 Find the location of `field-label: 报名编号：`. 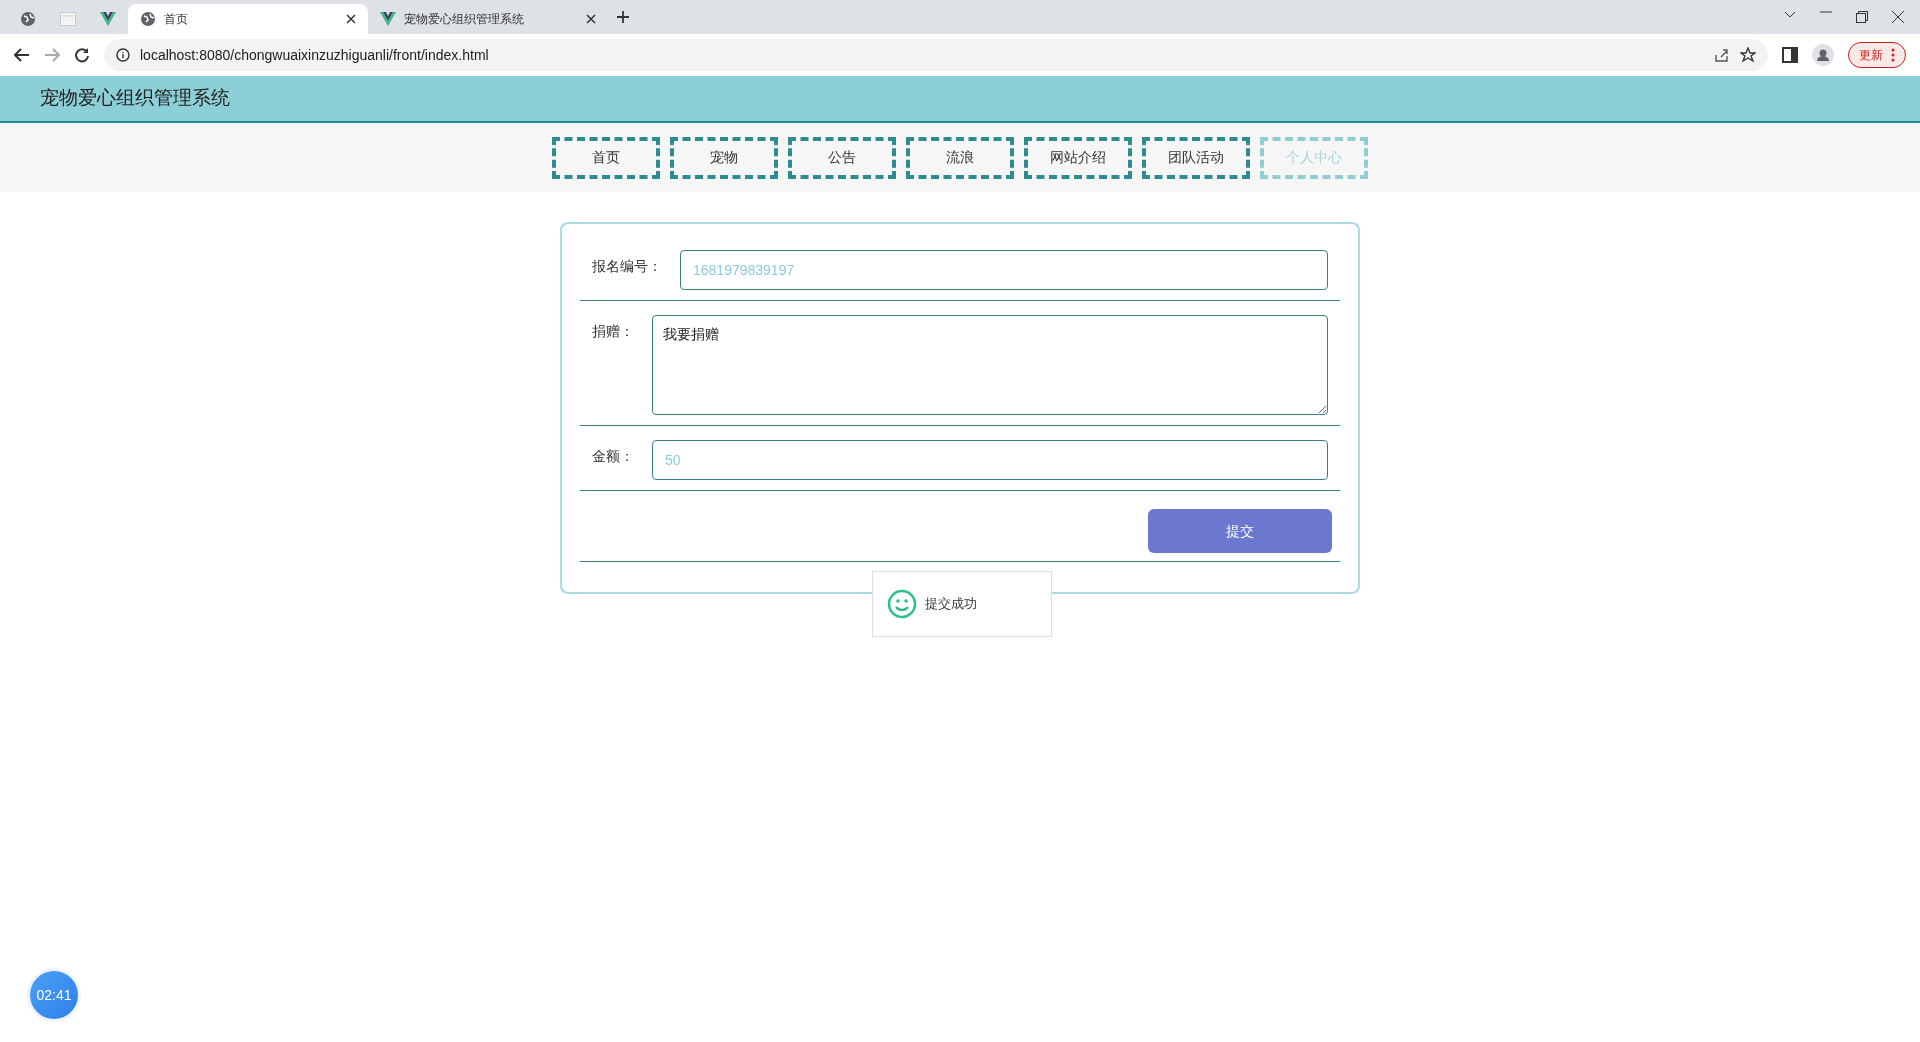

field-label: 报名编号： is located at coordinates (627, 266).